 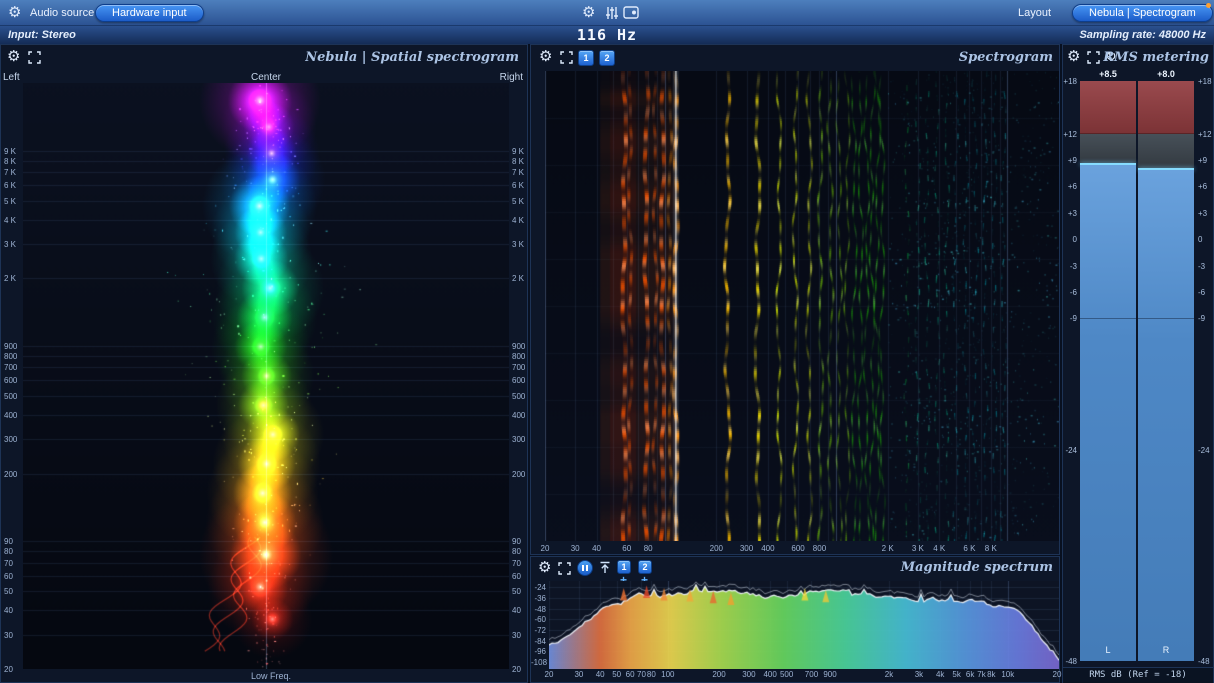 What do you see at coordinates (540, 609) in the screenshot?
I see `magnitude-y-label: -48` at bounding box center [540, 609].